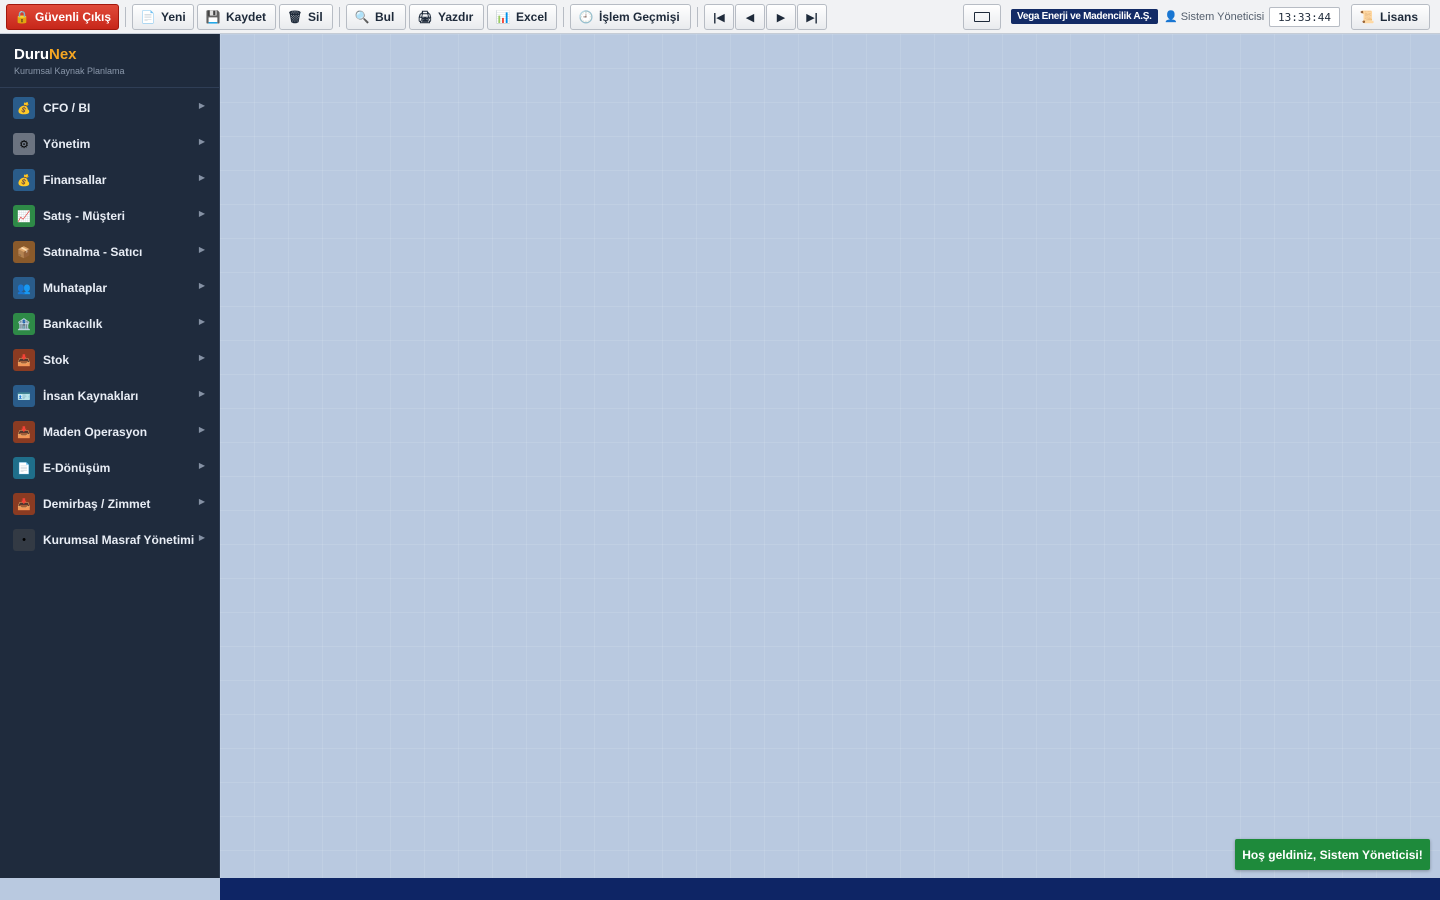 The width and height of the screenshot is (1440, 900). I want to click on license-button: 📜 Lisans, so click(1390, 17).